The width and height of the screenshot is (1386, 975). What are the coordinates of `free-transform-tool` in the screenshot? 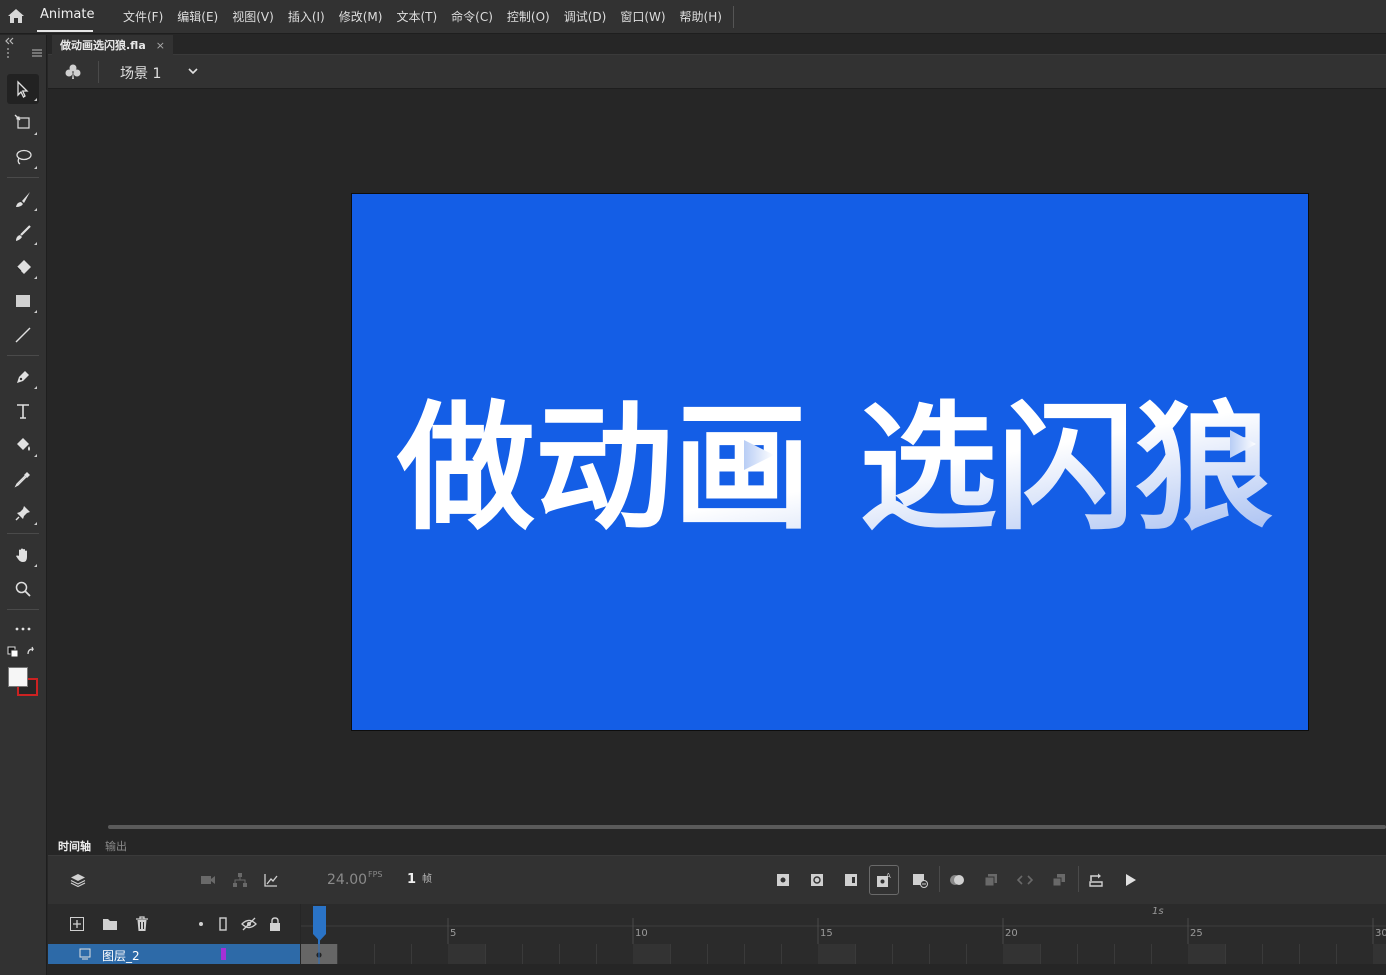 It's located at (23, 123).